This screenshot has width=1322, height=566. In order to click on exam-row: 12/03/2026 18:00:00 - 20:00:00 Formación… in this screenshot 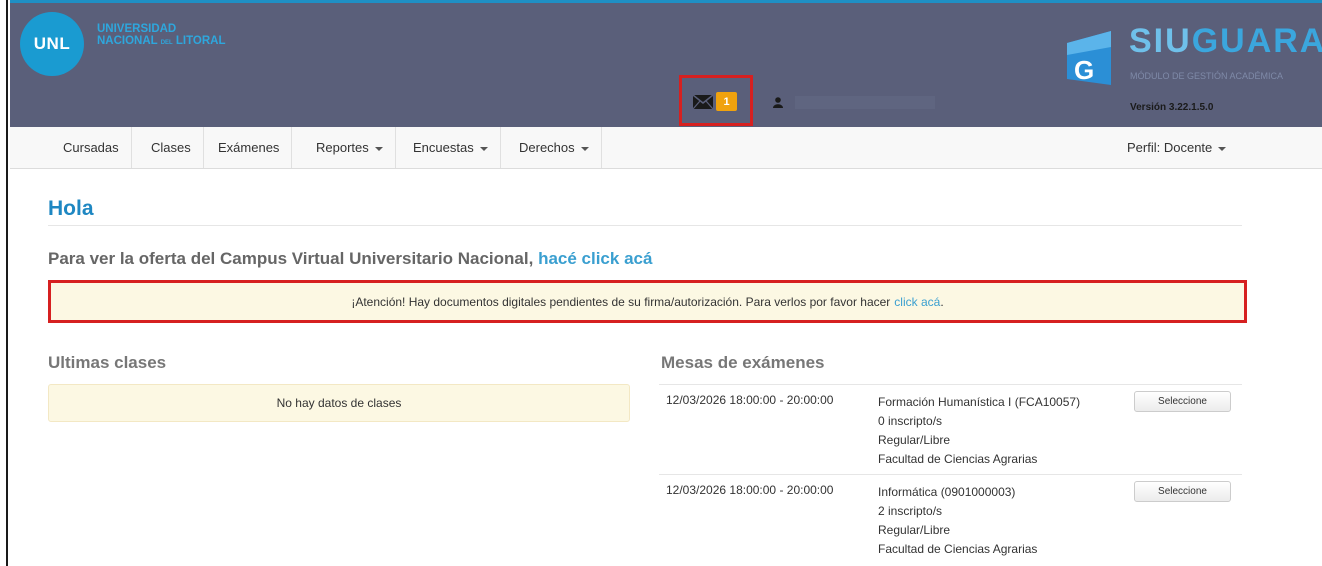, I will do `click(950, 429)`.